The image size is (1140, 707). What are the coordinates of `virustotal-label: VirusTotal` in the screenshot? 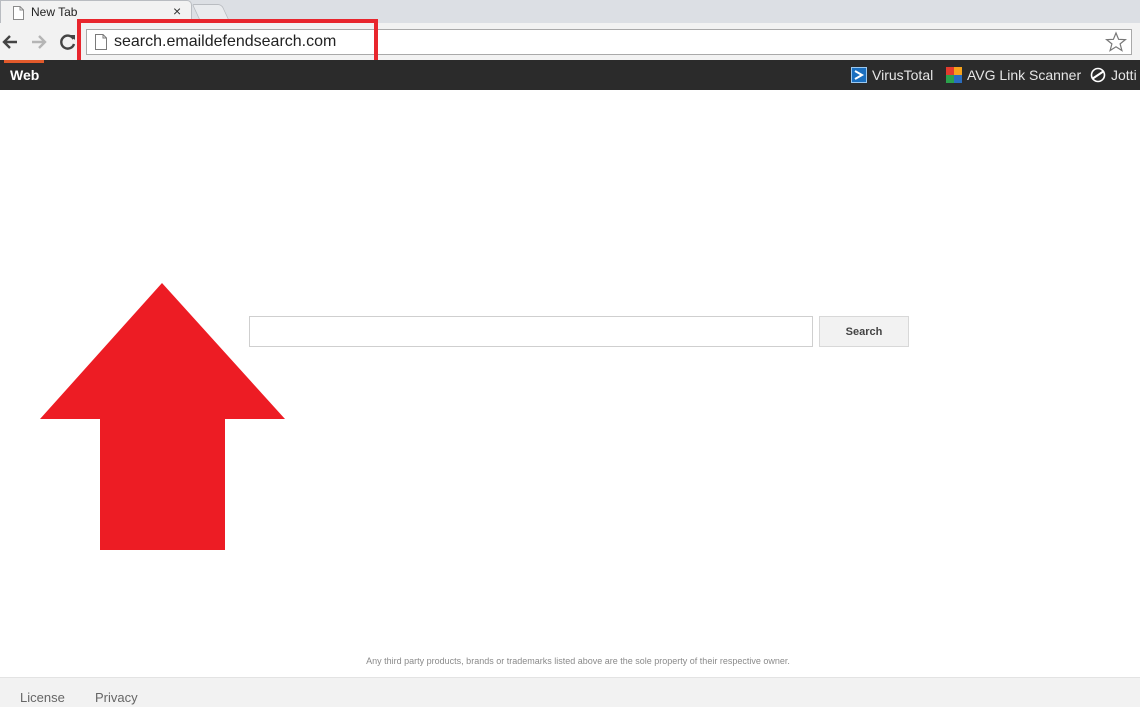 It's located at (903, 75).